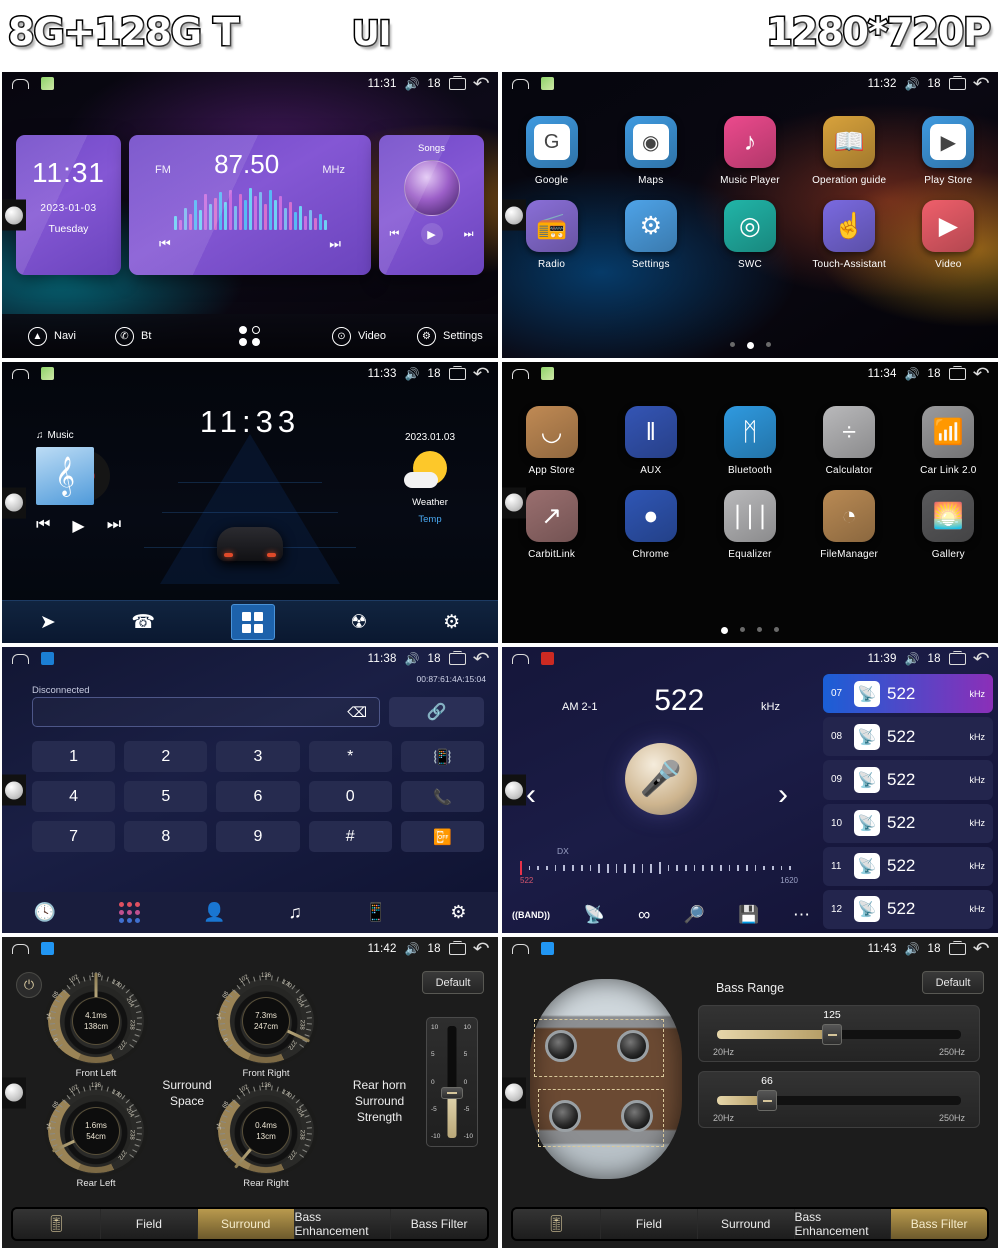  What do you see at coordinates (436, 712) in the screenshot?
I see `pair-link-button: 🔗` at bounding box center [436, 712].